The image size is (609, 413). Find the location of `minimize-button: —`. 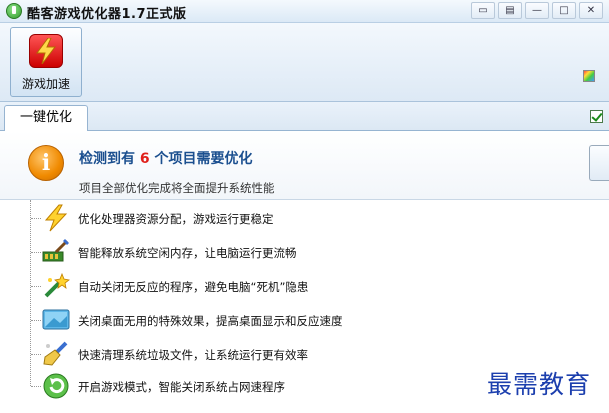

minimize-button: — is located at coordinates (537, 10).